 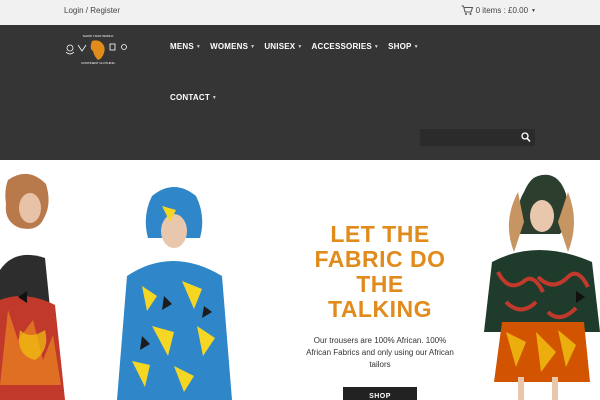 What do you see at coordinates (300, 12) in the screenshot?
I see `top-bar: Login / Register 0 items : £0.00 ▼` at bounding box center [300, 12].